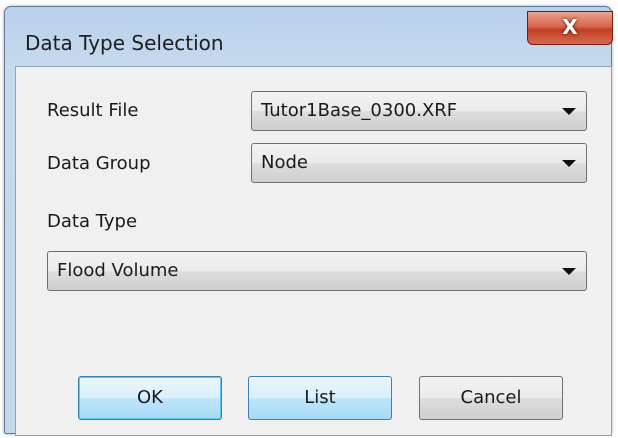 Image resolution: width=618 pixels, height=438 pixels. What do you see at coordinates (491, 398) in the screenshot?
I see `cancel-button: Cancel` at bounding box center [491, 398].